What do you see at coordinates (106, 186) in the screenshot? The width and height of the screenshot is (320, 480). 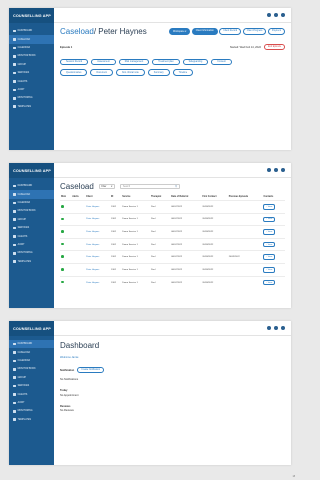 I see `filter-dropdown: Filter ▾` at bounding box center [106, 186].